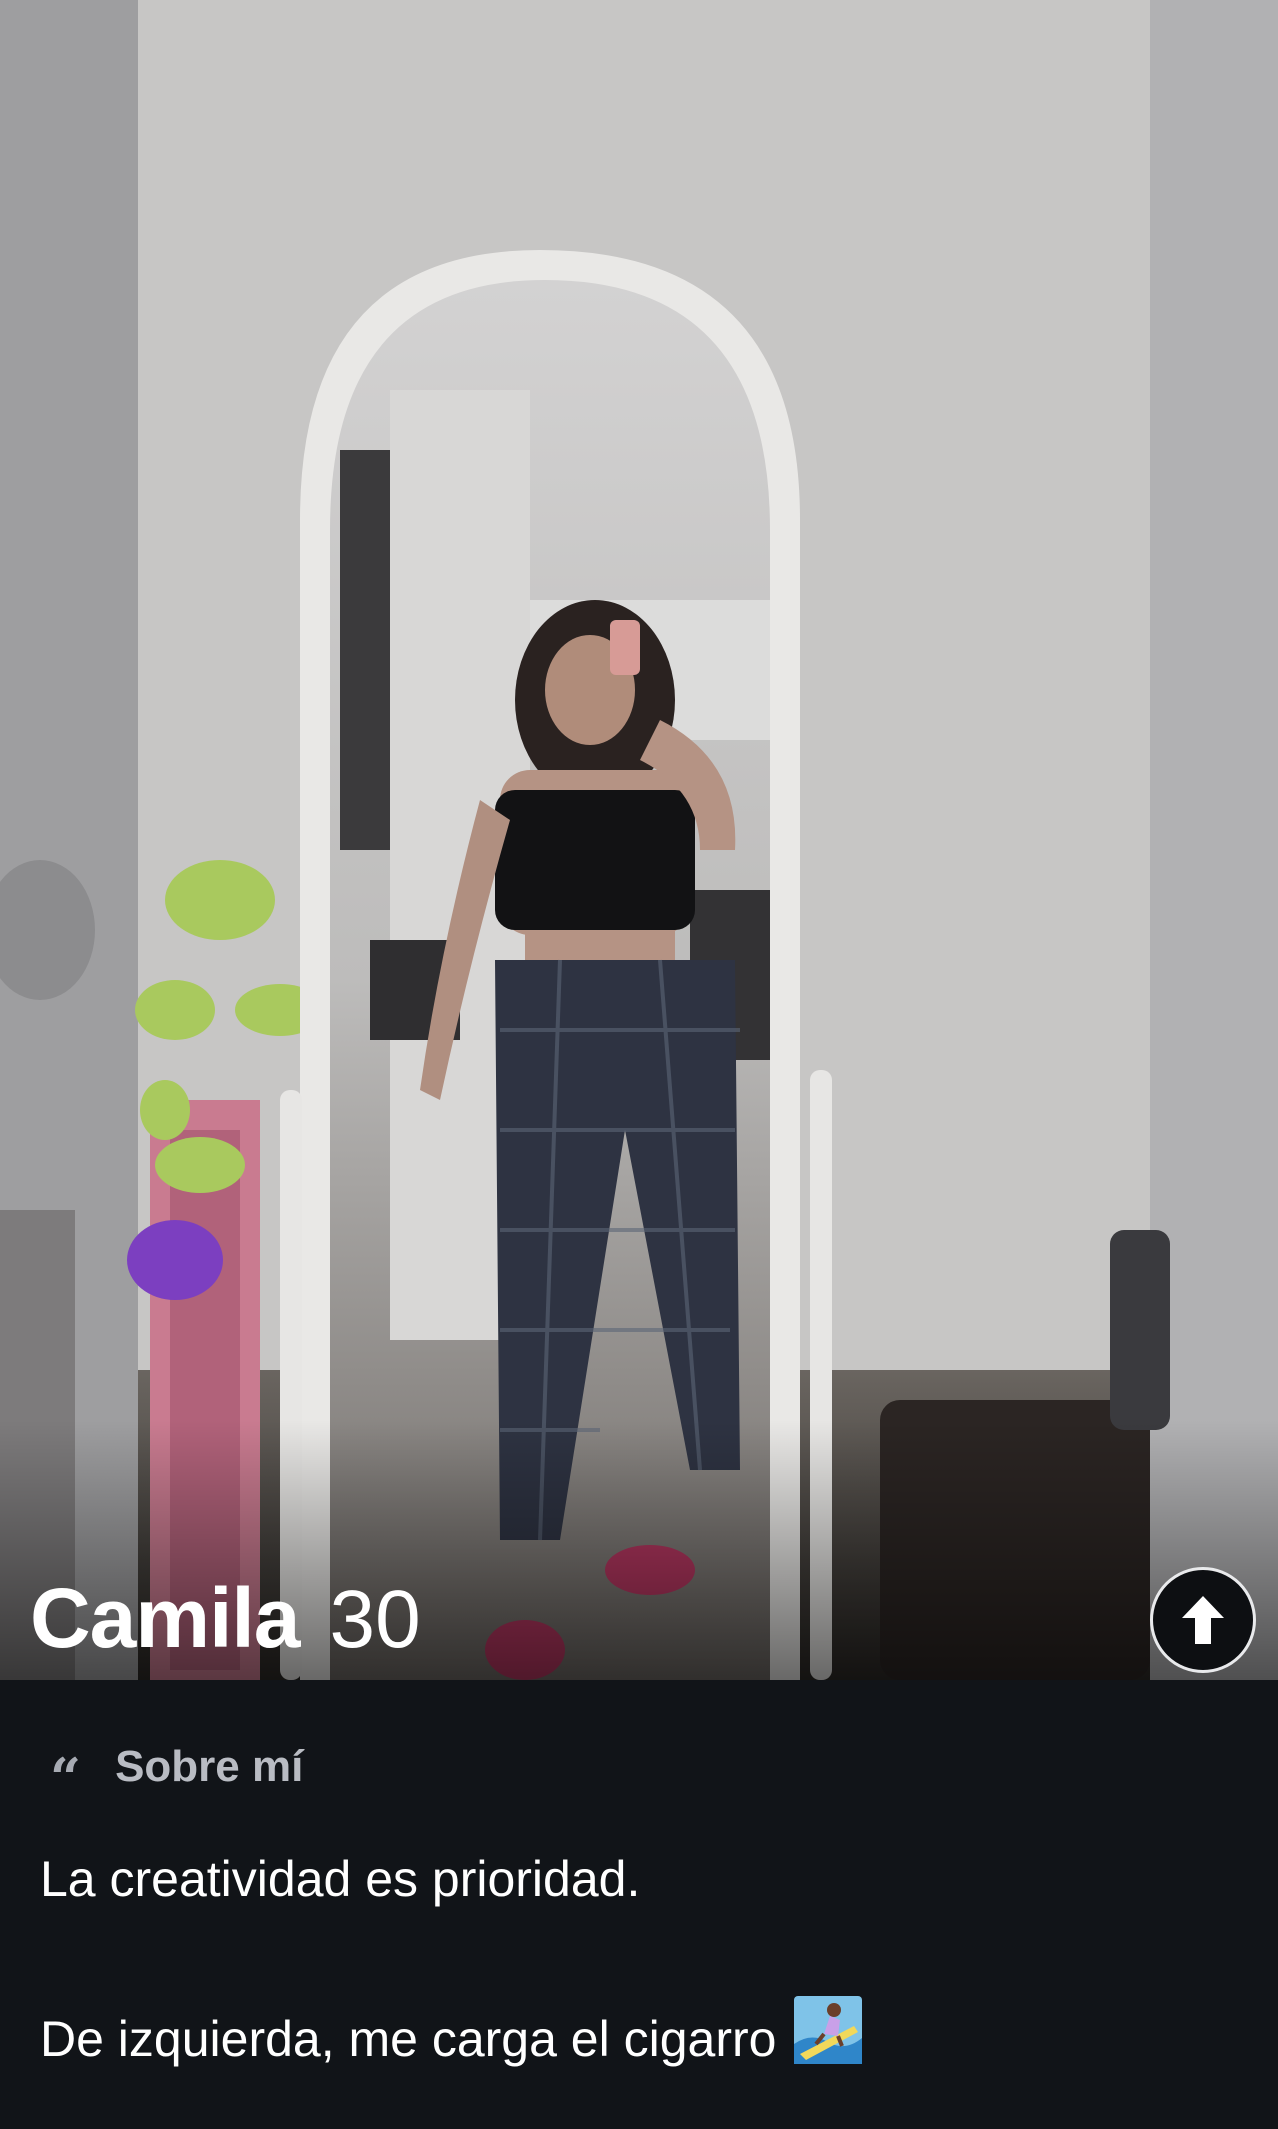 The width and height of the screenshot is (1278, 2129). I want to click on quote-icon: “, so click(66, 1771).